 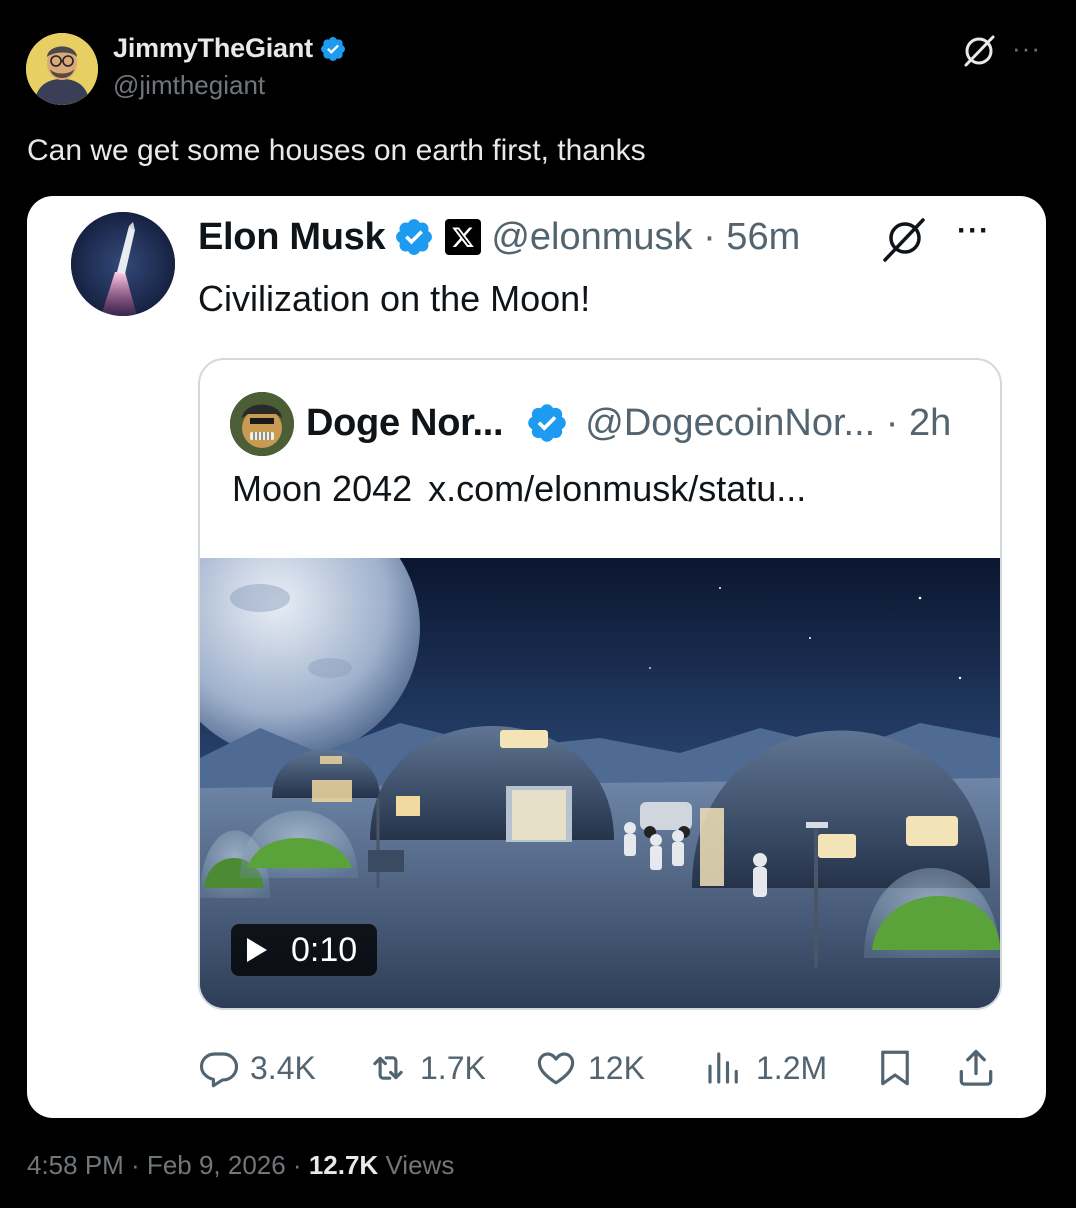 I want to click on avatar-jimmythegiant, so click(x=62, y=69).